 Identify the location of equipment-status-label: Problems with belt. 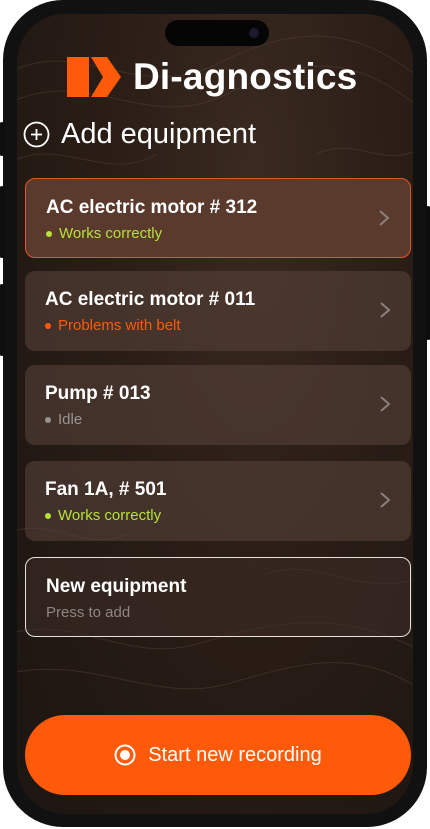
(119, 325).